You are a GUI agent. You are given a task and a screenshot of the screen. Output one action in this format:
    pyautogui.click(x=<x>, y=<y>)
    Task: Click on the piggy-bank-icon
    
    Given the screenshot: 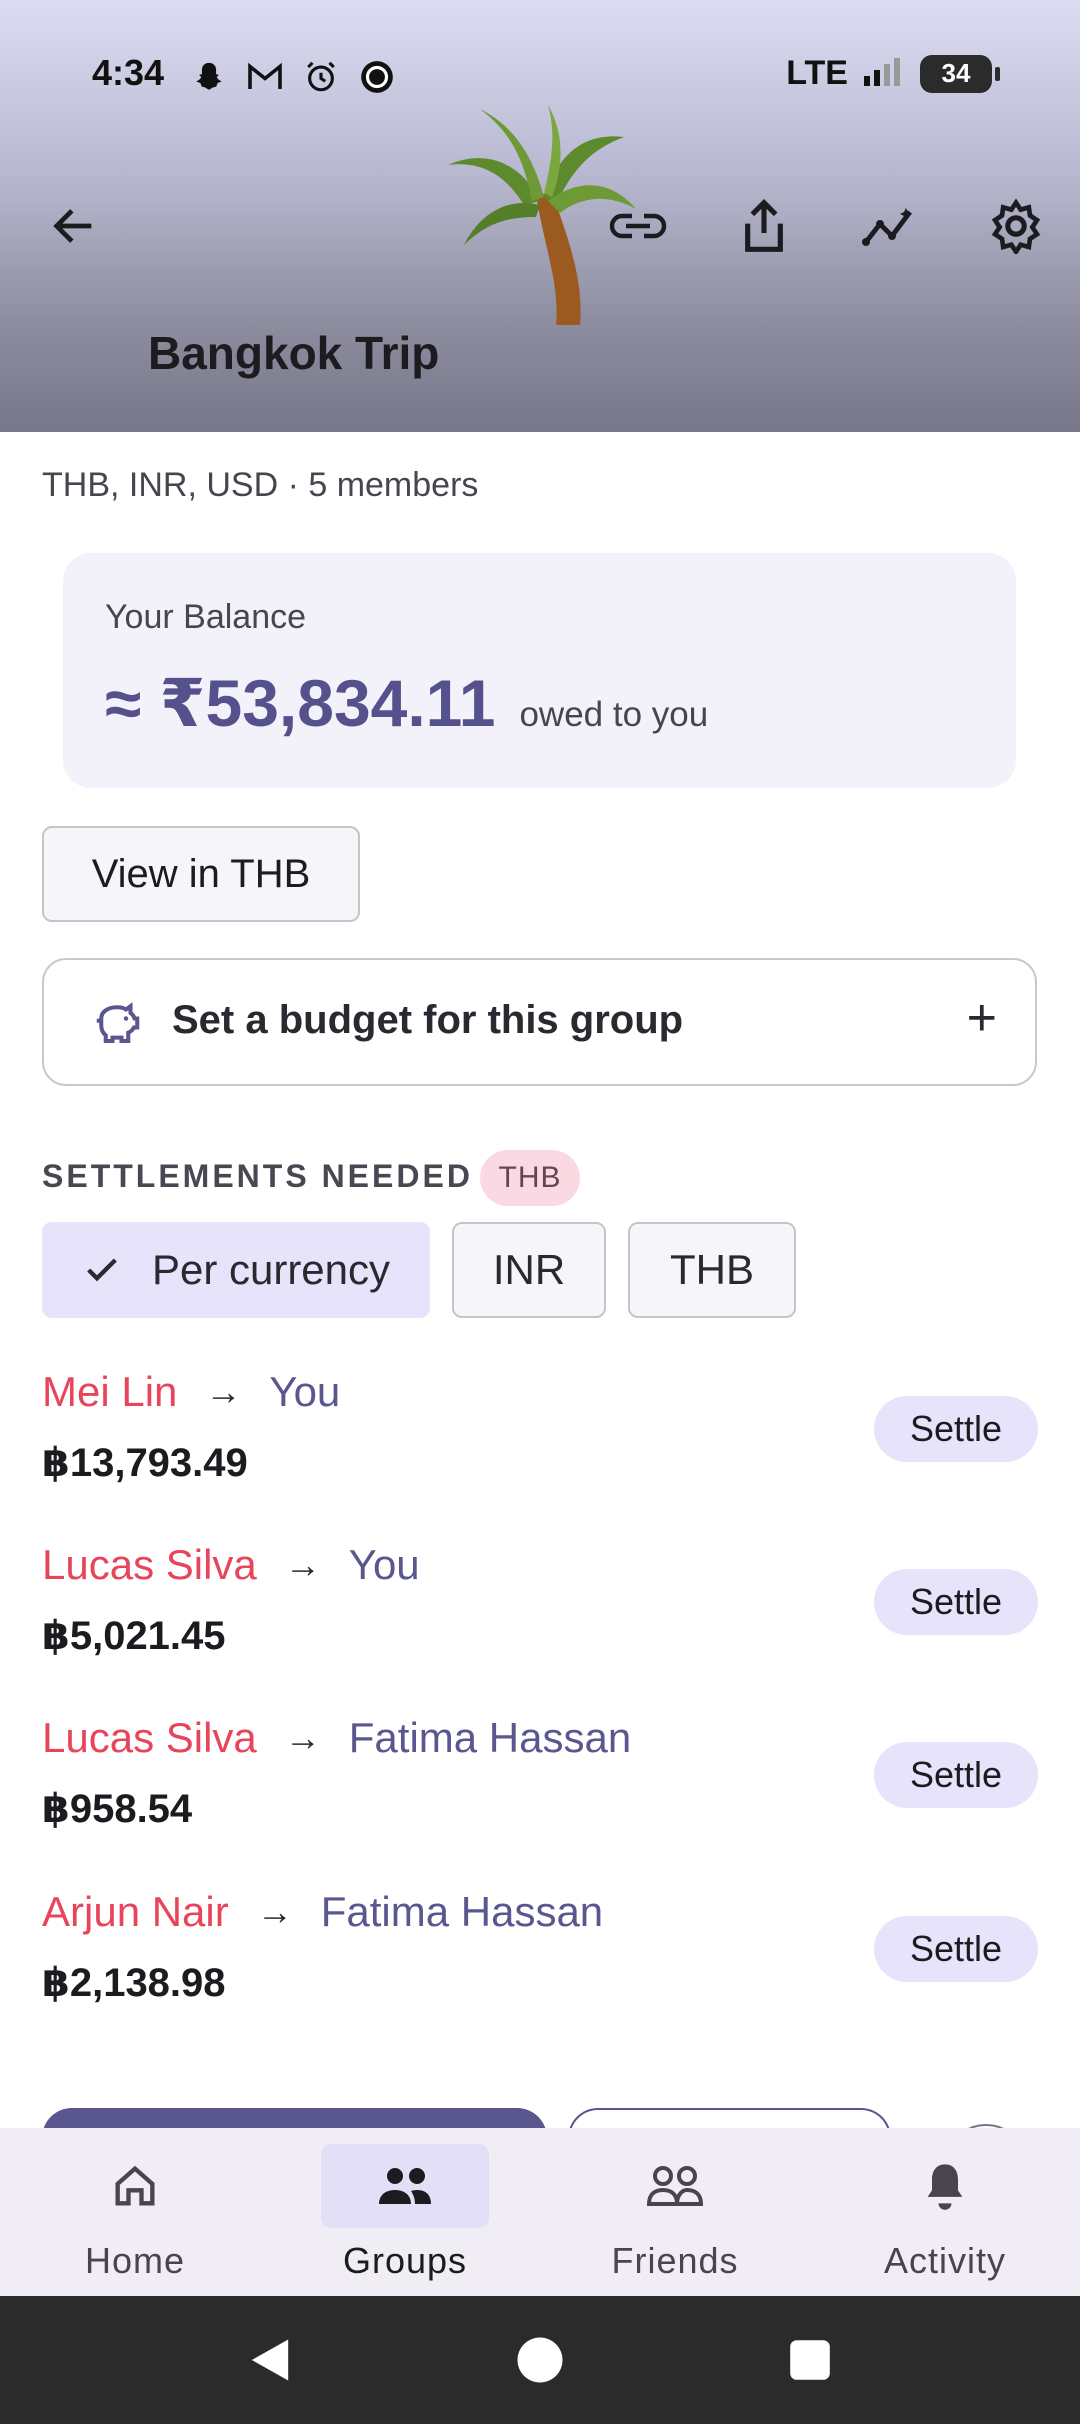 What is the action you would take?
    pyautogui.click(x=118, y=1023)
    